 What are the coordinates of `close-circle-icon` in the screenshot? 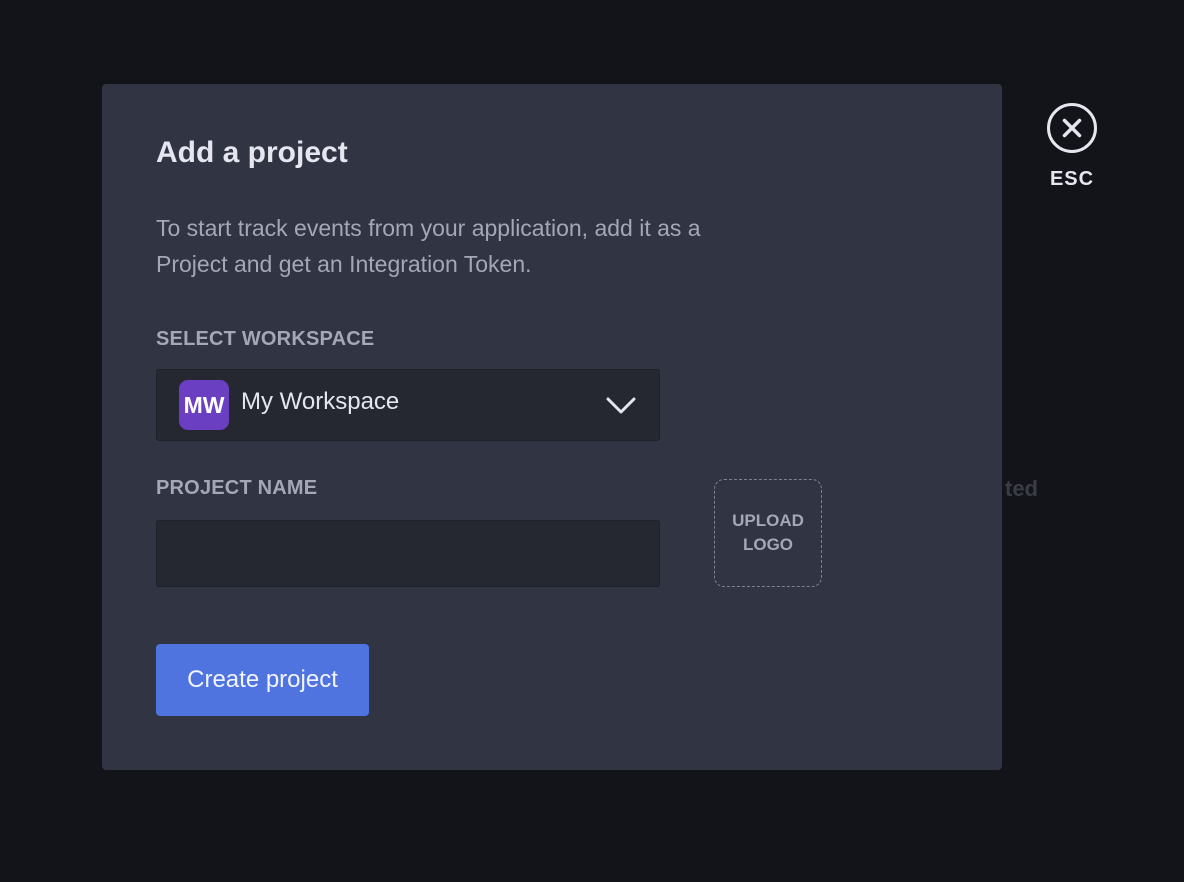 It's located at (1072, 128).